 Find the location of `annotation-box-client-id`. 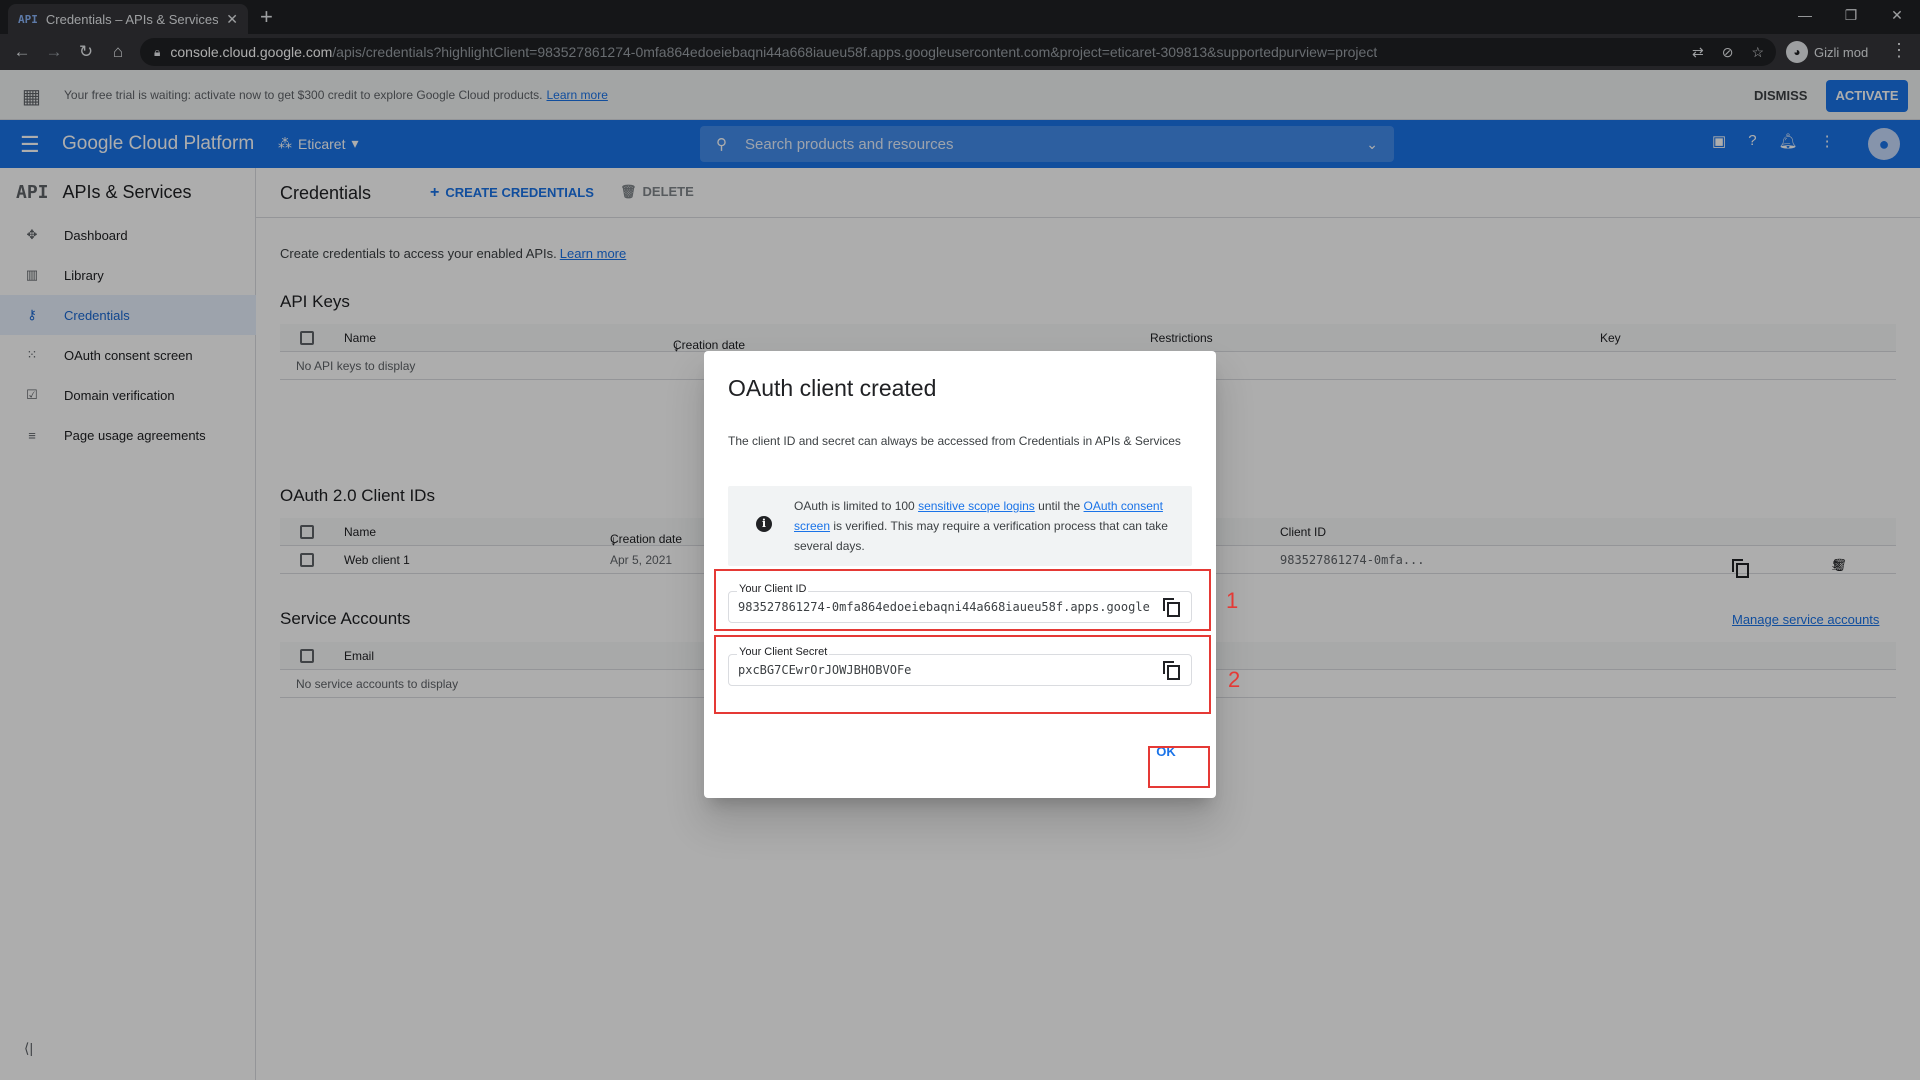

annotation-box-client-id is located at coordinates (962, 600).